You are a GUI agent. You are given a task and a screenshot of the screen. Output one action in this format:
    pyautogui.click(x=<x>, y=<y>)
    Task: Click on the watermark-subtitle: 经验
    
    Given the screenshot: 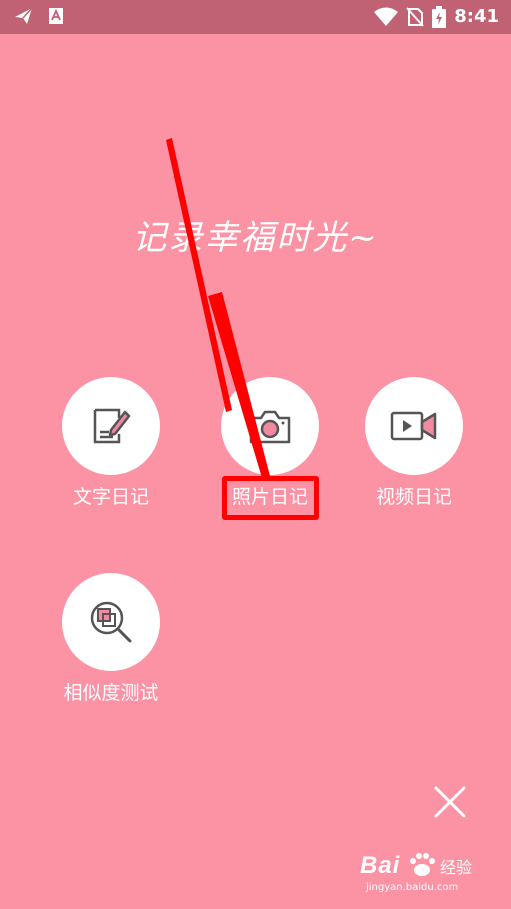 What is the action you would take?
    pyautogui.click(x=456, y=867)
    